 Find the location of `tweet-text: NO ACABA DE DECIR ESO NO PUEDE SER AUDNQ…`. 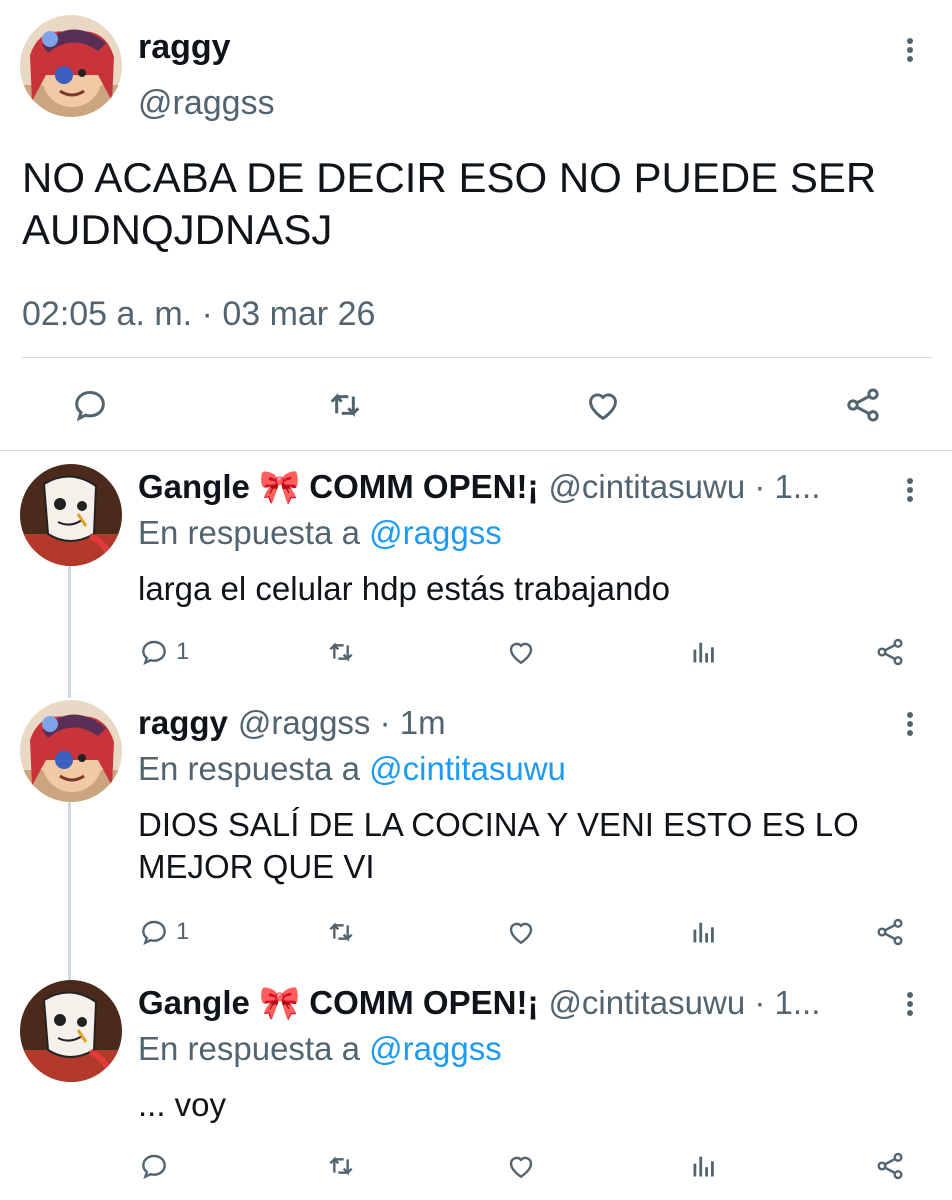

tweet-text: NO ACABA DE DECIR ESO NO PUEDE SER AUDNQ… is located at coordinates (449, 204).